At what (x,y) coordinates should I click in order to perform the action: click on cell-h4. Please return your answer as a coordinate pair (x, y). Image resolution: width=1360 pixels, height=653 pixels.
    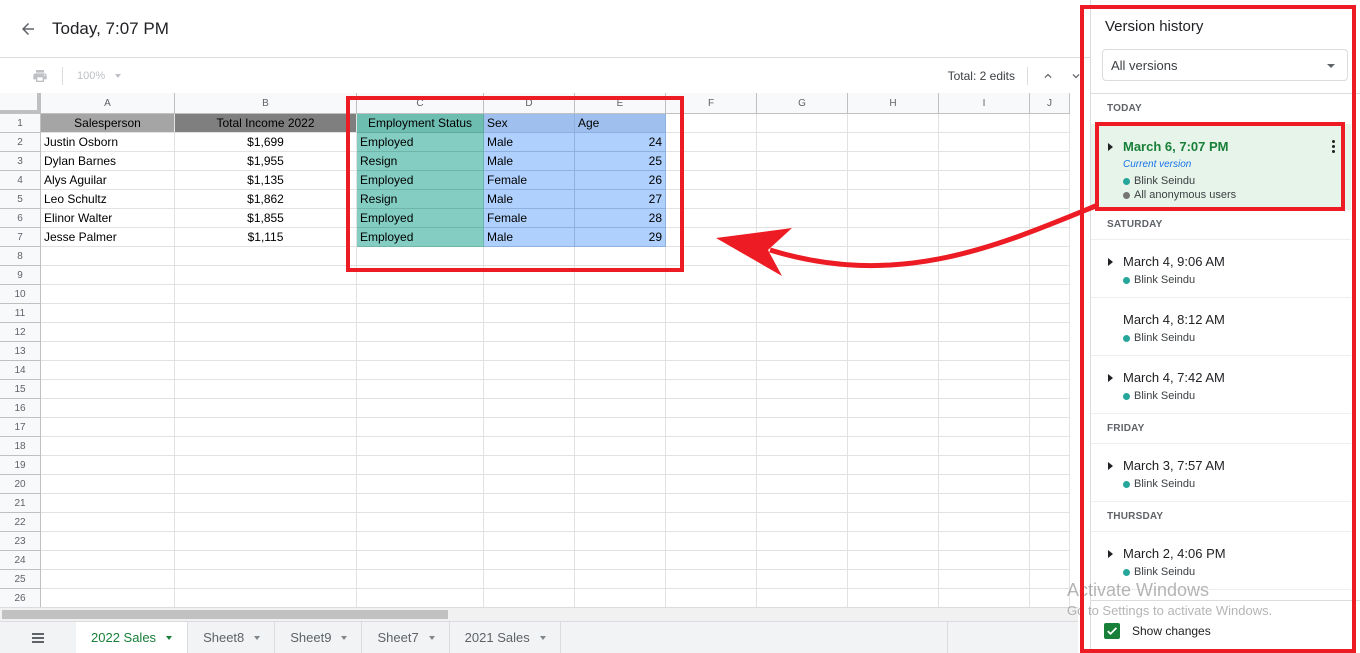
    Looking at the image, I should click on (893, 180).